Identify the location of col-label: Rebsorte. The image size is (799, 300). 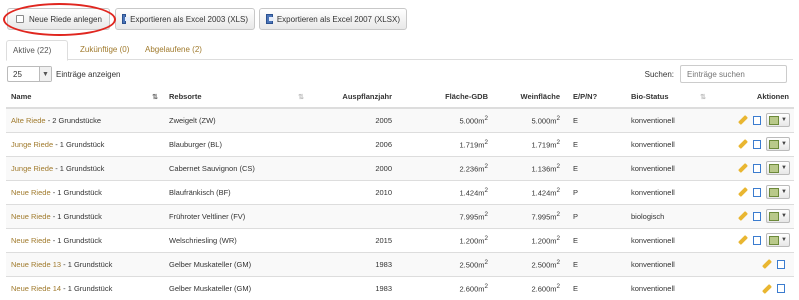
(185, 96).